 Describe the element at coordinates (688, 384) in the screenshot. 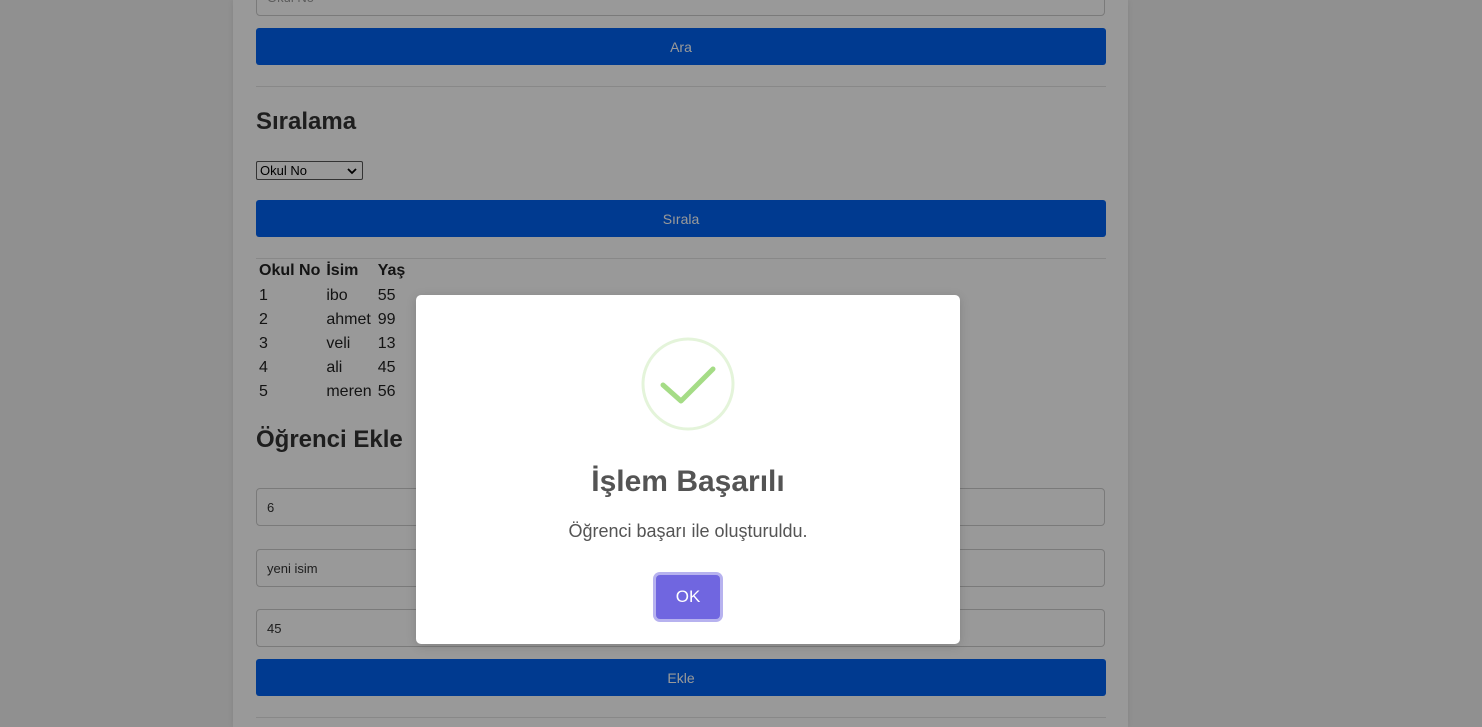

I see `success-check-icon` at that location.